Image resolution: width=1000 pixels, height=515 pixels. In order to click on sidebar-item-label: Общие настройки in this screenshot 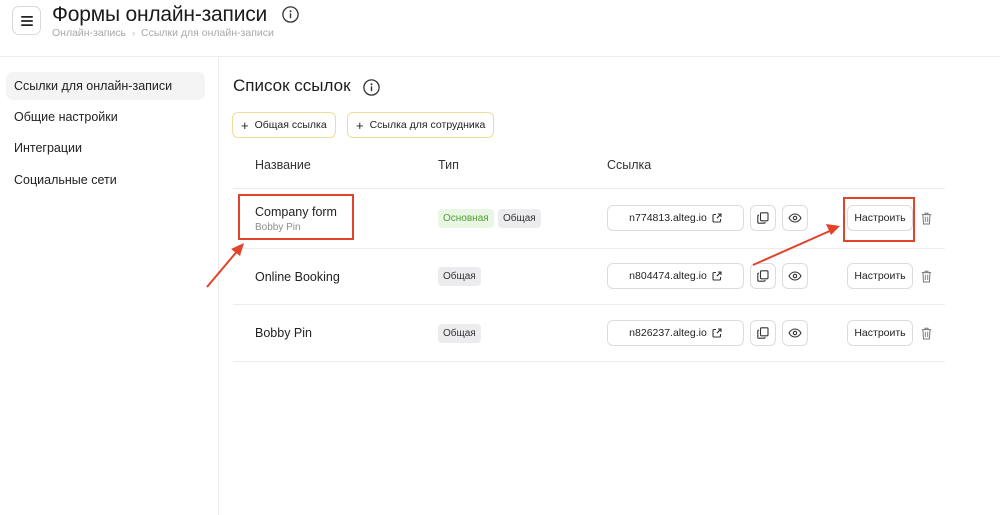, I will do `click(66, 117)`.